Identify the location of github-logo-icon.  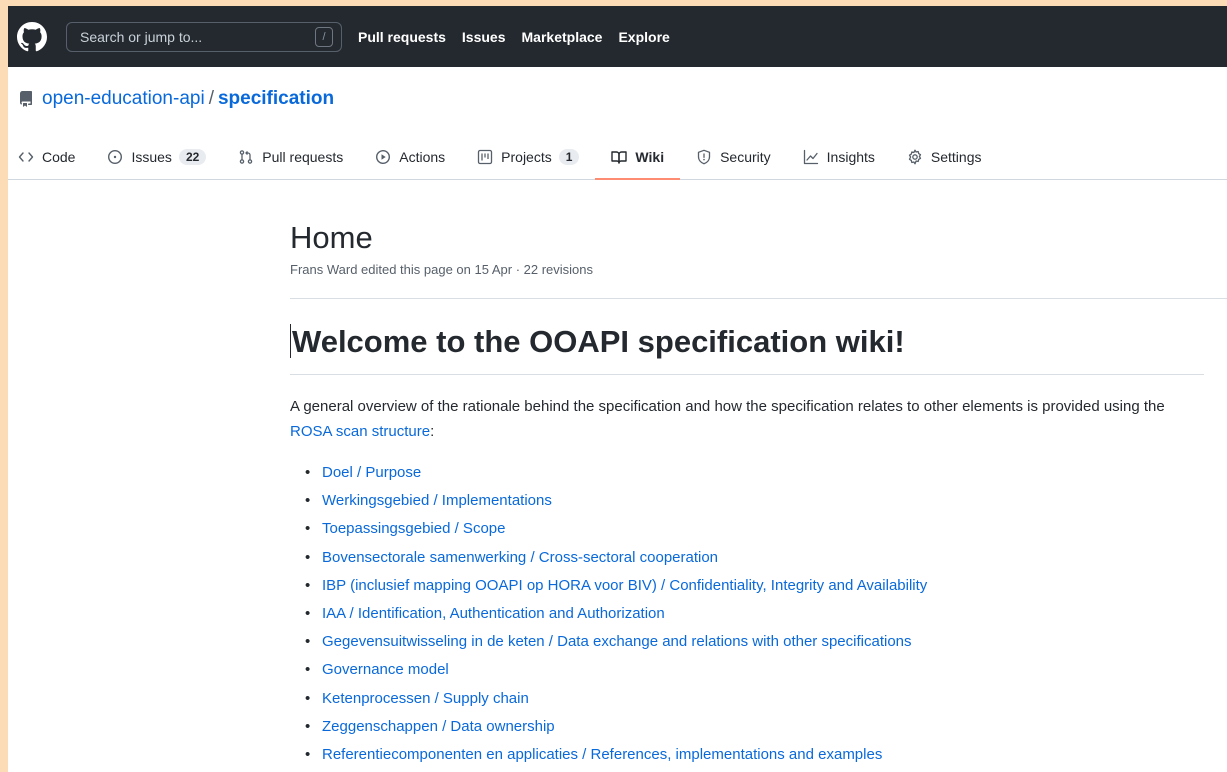
(32, 36).